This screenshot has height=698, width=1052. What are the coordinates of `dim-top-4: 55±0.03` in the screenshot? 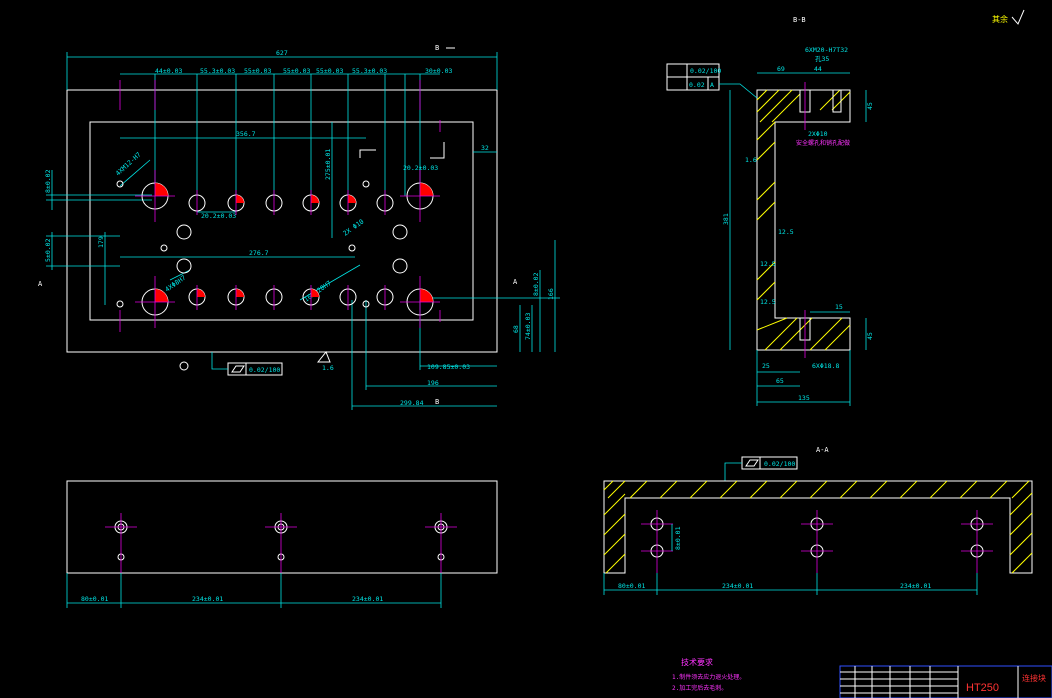 It's located at (296, 71).